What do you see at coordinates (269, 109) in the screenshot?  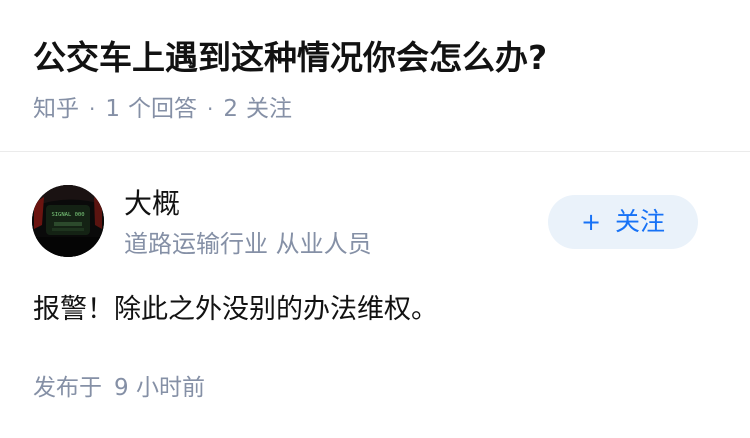 I see `follower-count-label: 关注` at bounding box center [269, 109].